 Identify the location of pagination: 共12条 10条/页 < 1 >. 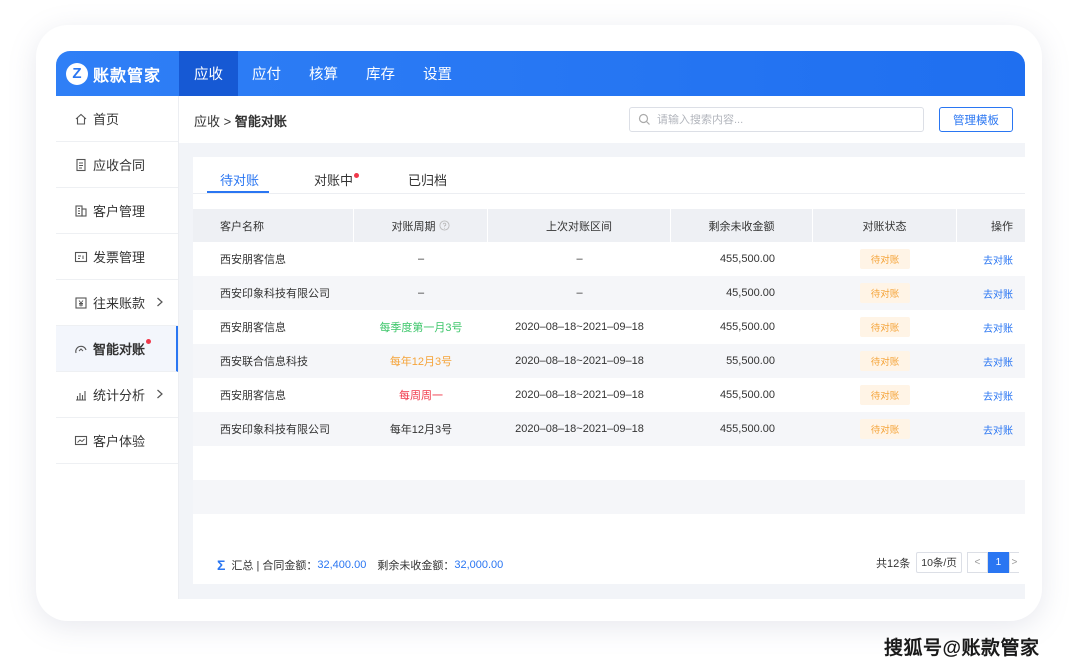
(947, 562).